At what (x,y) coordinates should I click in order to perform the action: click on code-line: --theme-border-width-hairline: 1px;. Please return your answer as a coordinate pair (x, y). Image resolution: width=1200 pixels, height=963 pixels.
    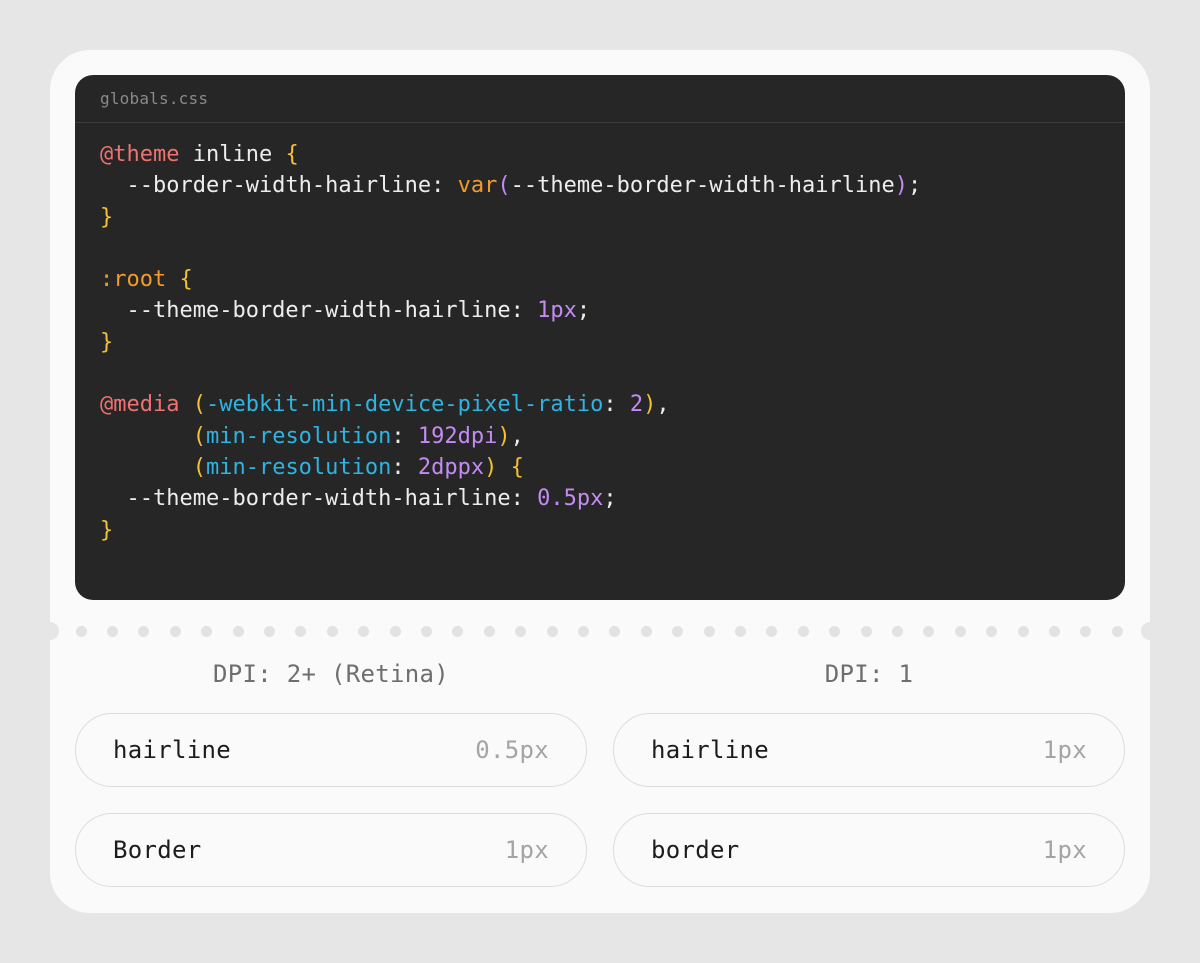
    Looking at the image, I should click on (602, 310).